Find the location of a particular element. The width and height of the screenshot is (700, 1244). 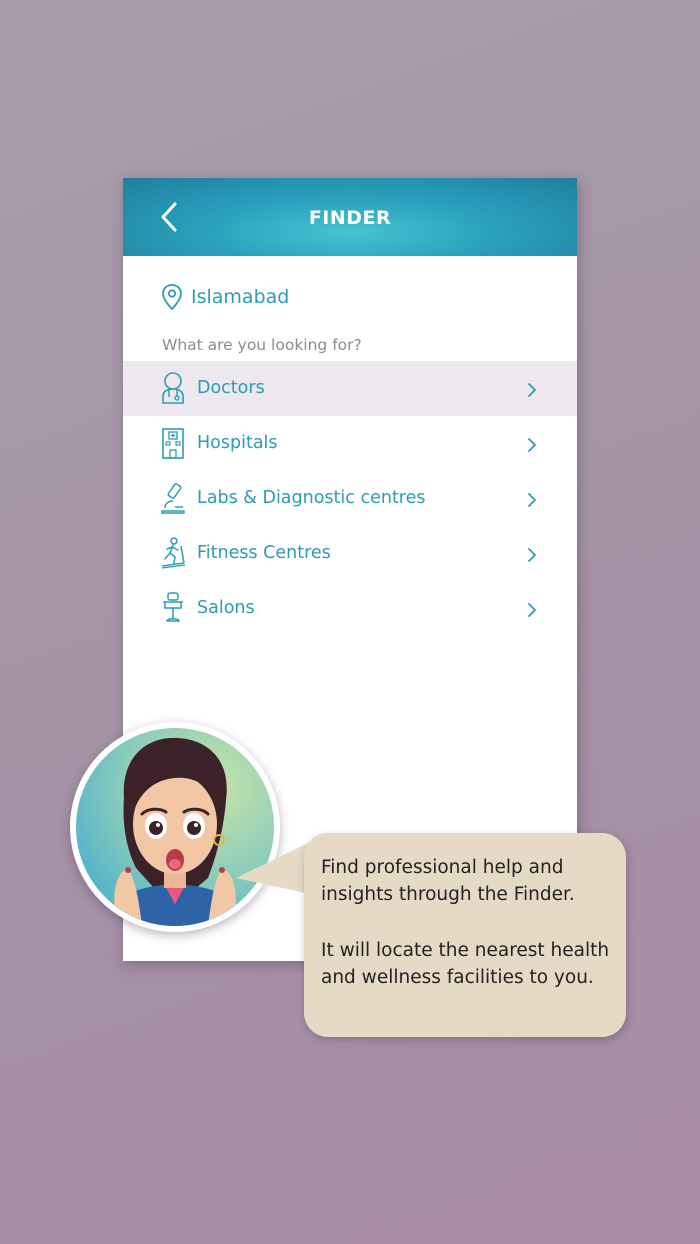

category-item-labs: Labs & Diagnostic centres is located at coordinates (350, 498).